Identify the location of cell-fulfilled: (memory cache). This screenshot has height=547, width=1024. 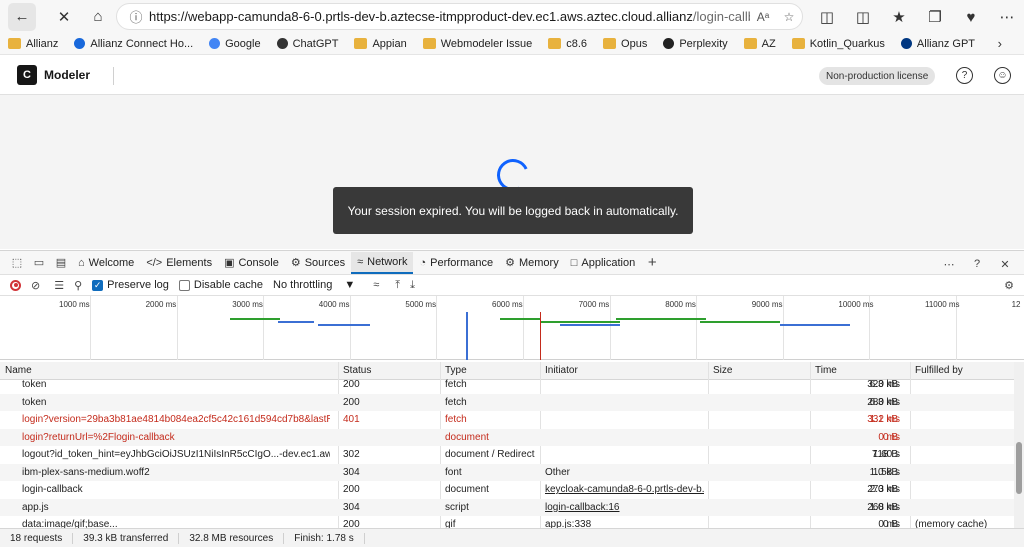
(951, 523).